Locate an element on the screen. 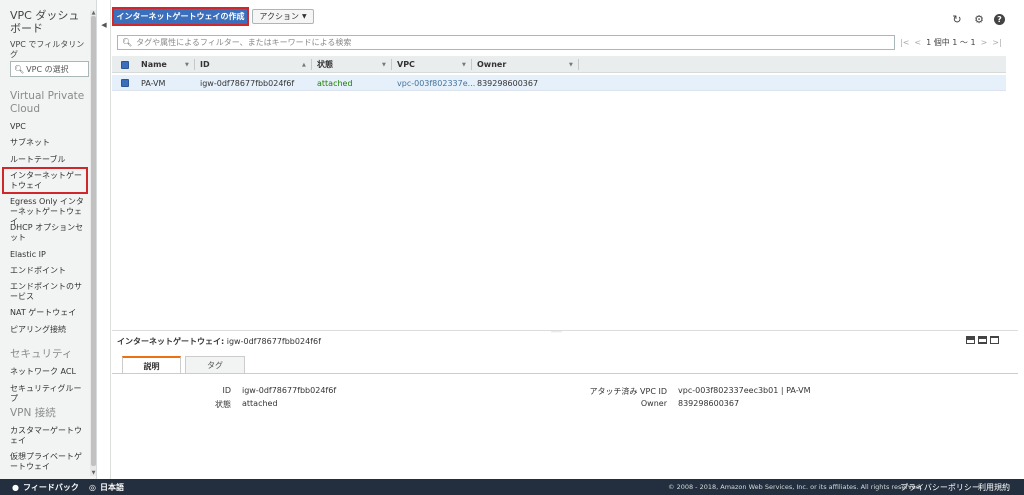  sidebar-item-security-group: セキュリティグループ is located at coordinates (49, 394).